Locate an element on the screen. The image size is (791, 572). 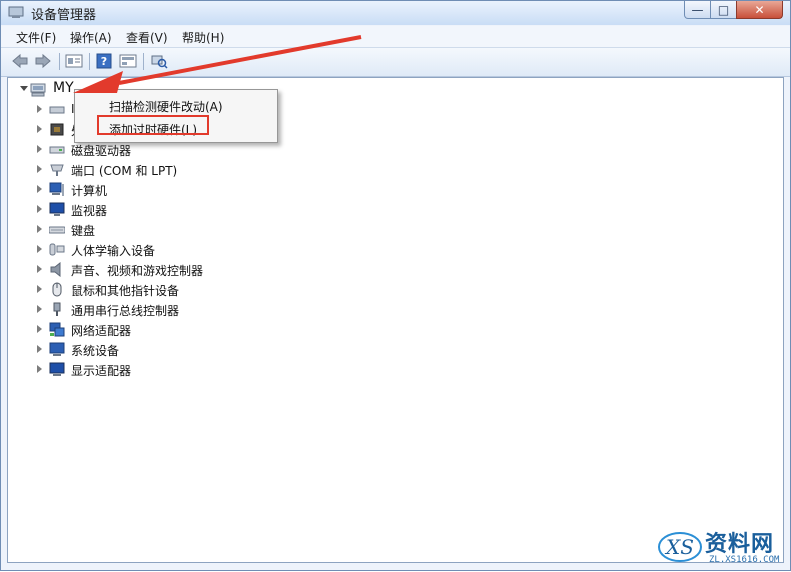
tree-item-label: 人体学输入设备 is located at coordinates (113, 251).